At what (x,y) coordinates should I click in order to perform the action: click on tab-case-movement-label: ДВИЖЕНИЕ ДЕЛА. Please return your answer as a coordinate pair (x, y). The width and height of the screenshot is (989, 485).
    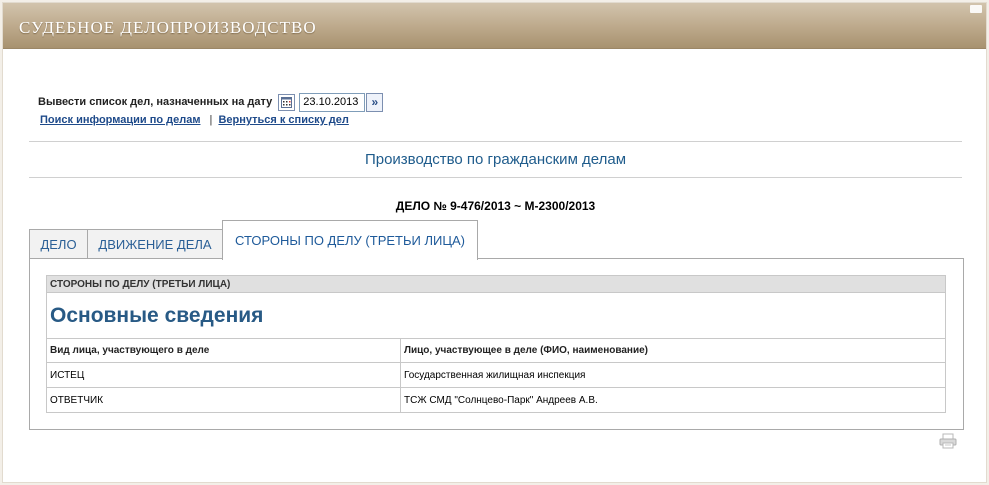
    Looking at the image, I should click on (155, 244).